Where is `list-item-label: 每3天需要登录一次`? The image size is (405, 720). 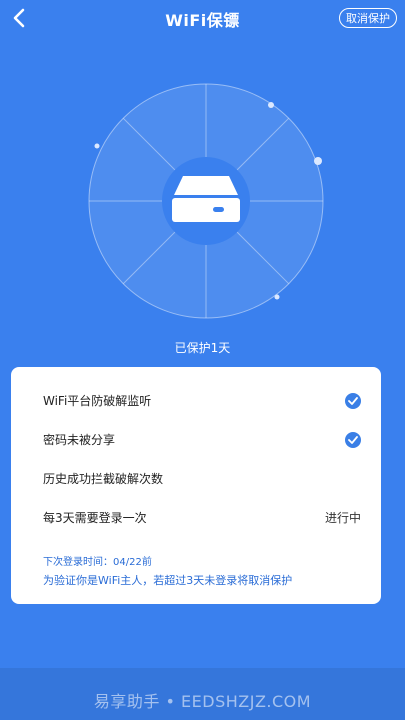
list-item-label: 每3天需要登录一次 is located at coordinates (95, 518).